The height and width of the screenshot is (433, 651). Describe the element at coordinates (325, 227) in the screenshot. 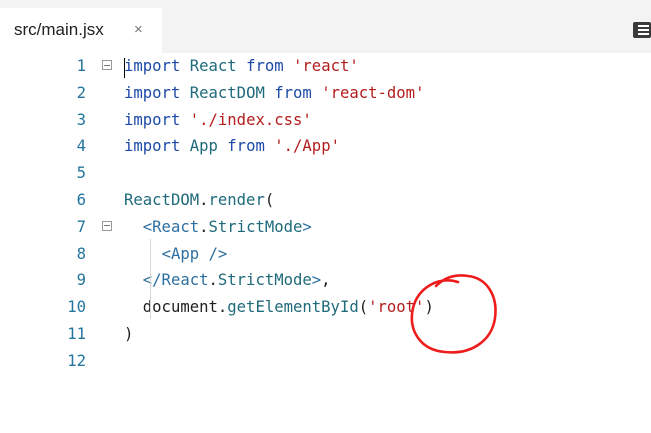

I see `code-line: 7 <React.StrictMode>` at that location.